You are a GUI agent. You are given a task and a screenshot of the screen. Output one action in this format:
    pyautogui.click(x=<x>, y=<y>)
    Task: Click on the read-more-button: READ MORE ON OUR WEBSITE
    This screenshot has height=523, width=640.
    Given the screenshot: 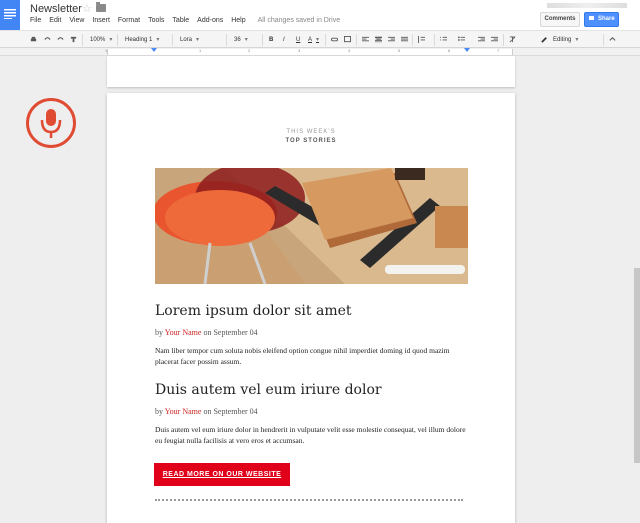 What is the action you would take?
    pyautogui.click(x=222, y=474)
    